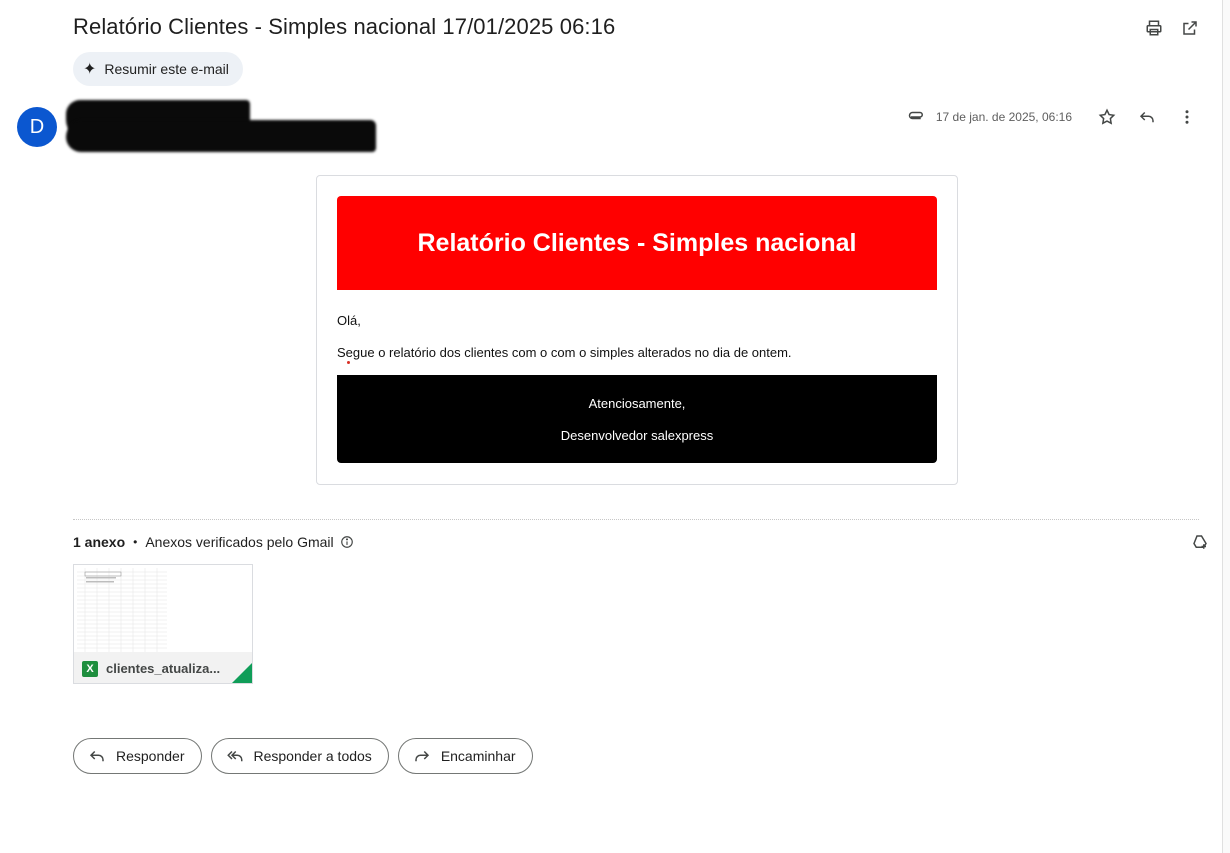 The image size is (1230, 853). What do you see at coordinates (1200, 542) in the screenshot?
I see `add-to-drive-icon` at bounding box center [1200, 542].